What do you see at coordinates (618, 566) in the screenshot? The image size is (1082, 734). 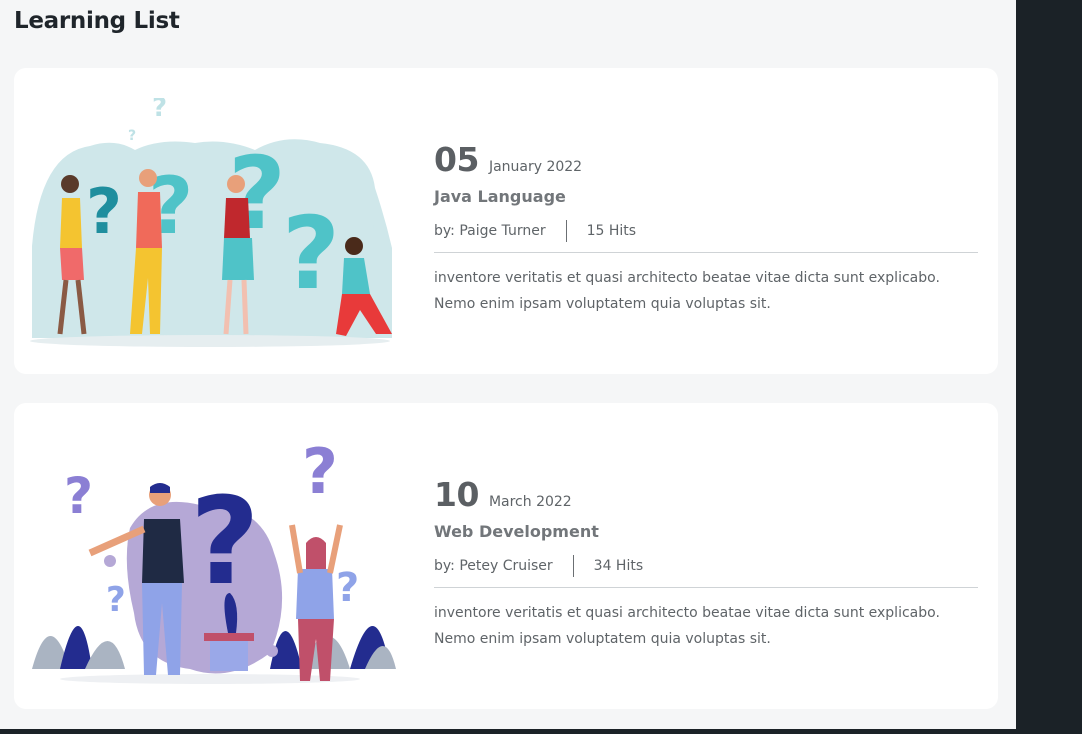 I see `post-hits: 34 Hits` at bounding box center [618, 566].